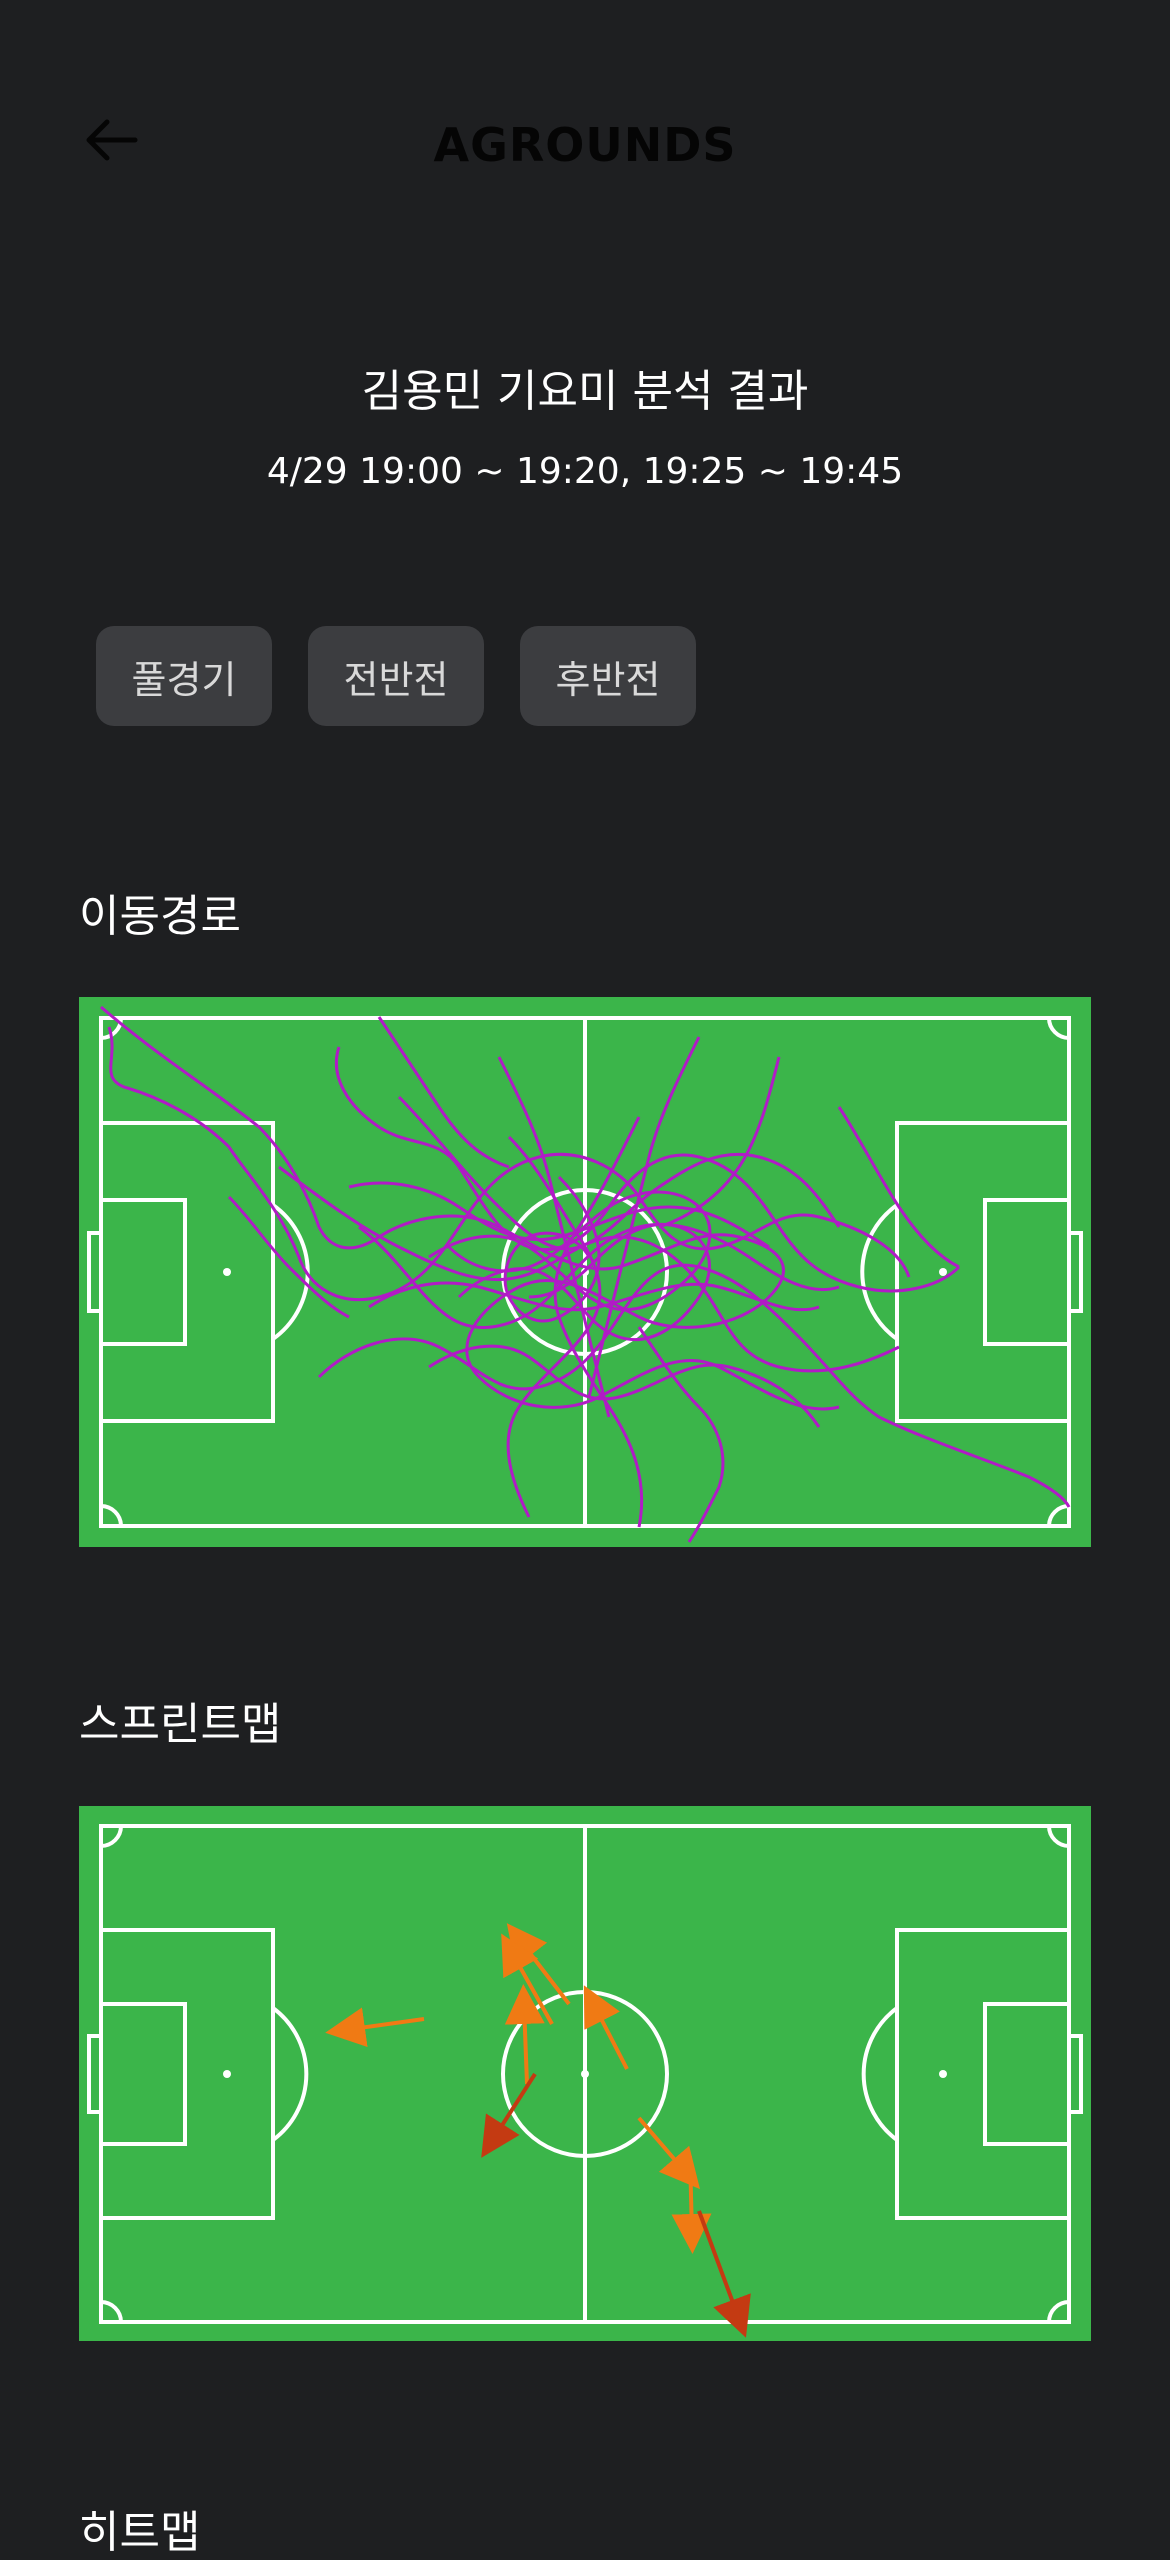 This screenshot has width=1170, height=2560. What do you see at coordinates (184, 676) in the screenshot?
I see `tab-full-match: 풀경기` at bounding box center [184, 676].